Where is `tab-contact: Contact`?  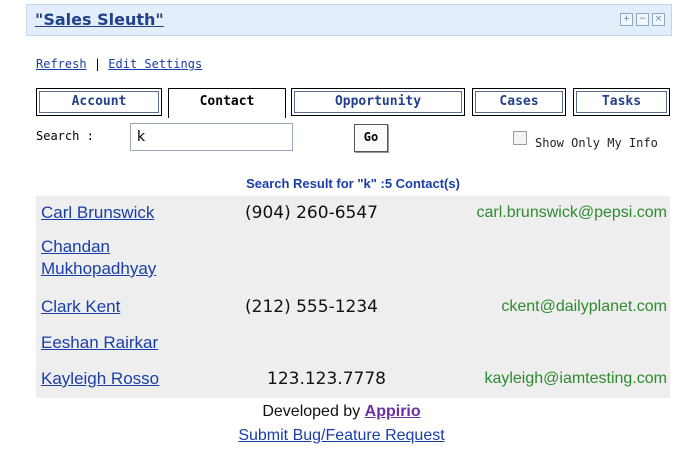
tab-contact: Contact is located at coordinates (227, 103).